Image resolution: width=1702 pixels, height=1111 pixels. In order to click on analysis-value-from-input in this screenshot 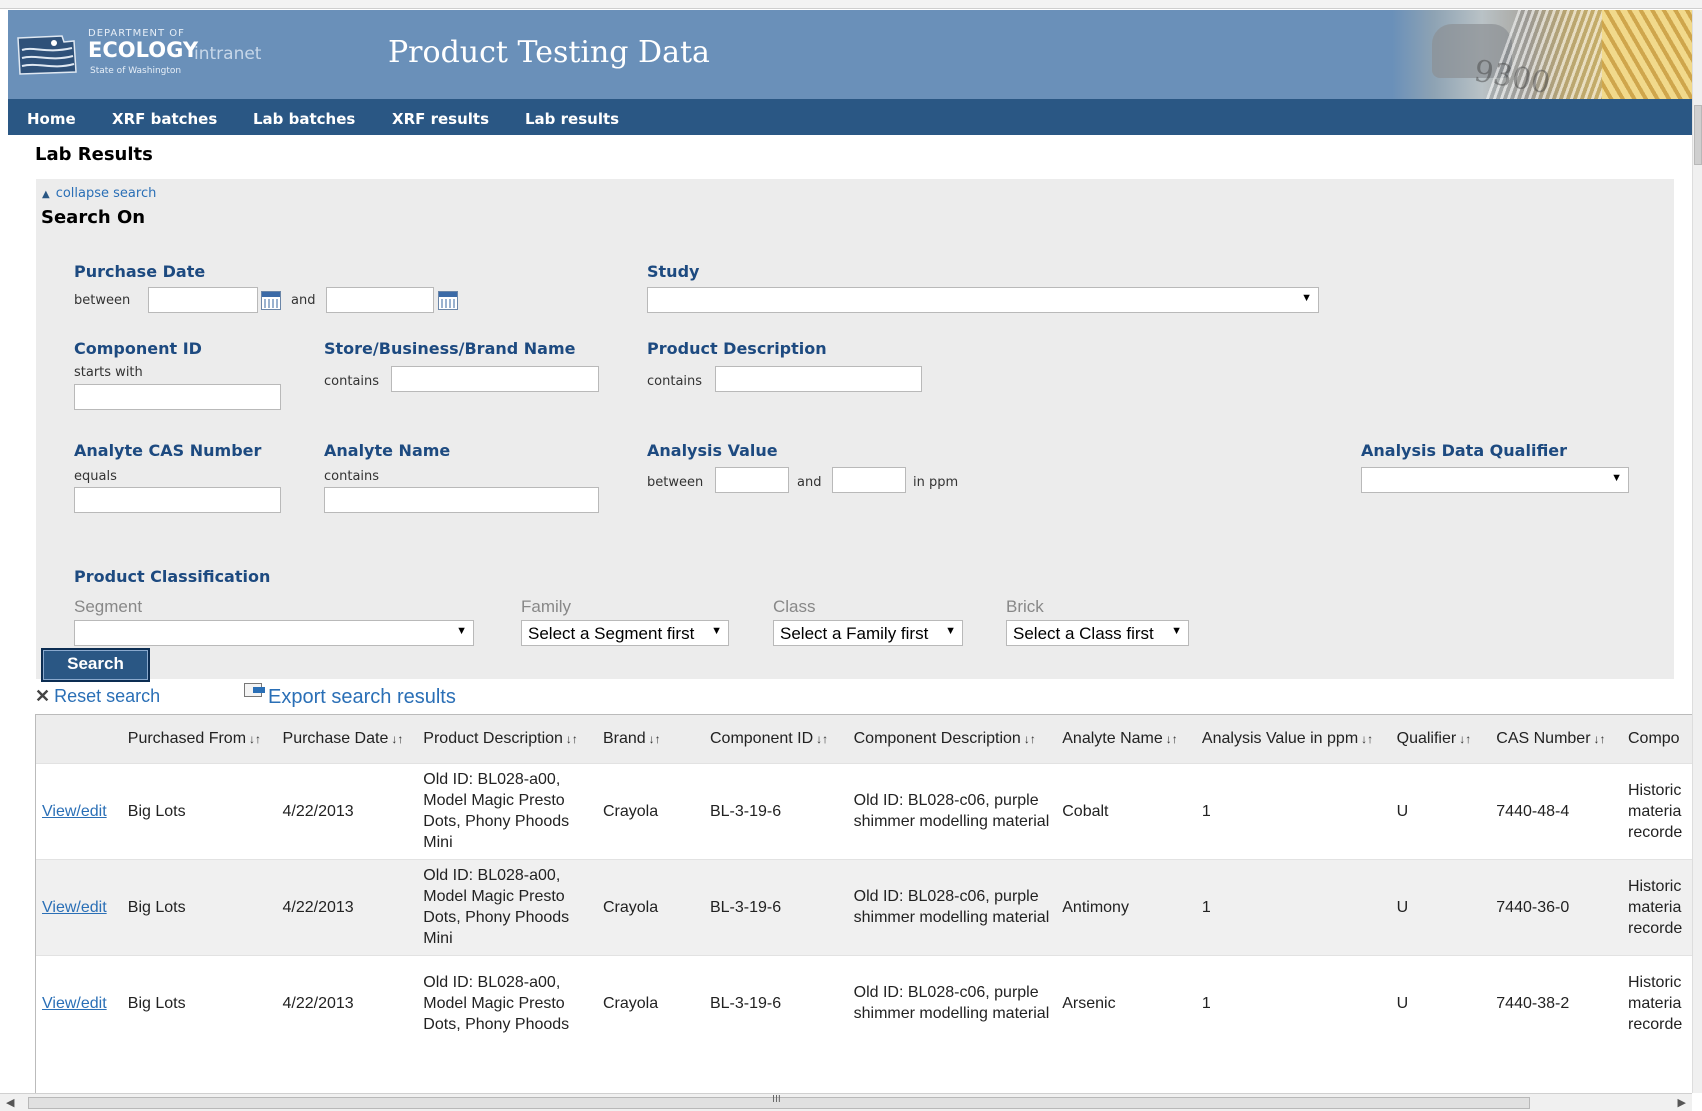, I will do `click(752, 480)`.